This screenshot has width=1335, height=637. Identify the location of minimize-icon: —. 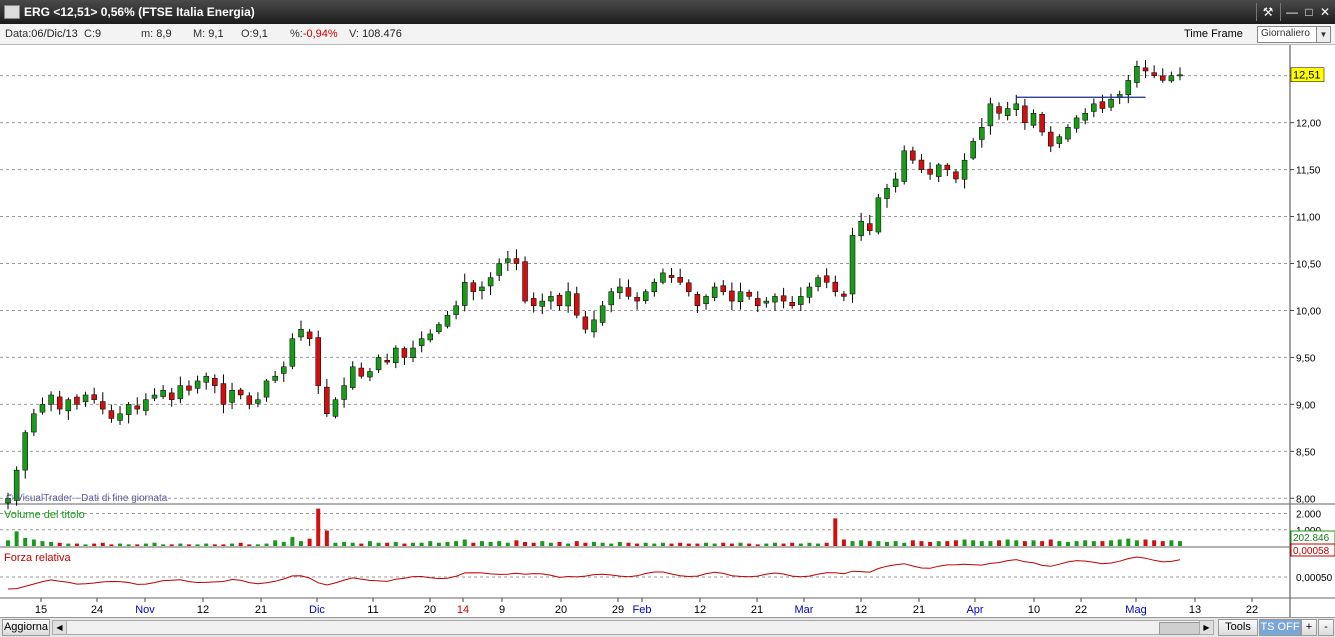
(1292, 12).